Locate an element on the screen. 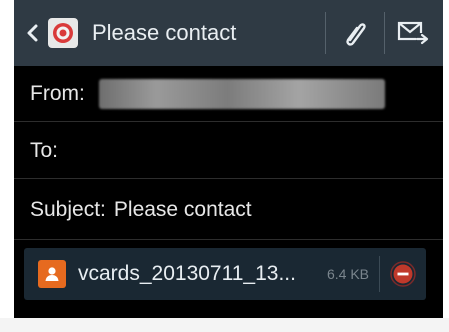  subject-label: Subject: is located at coordinates (68, 209).